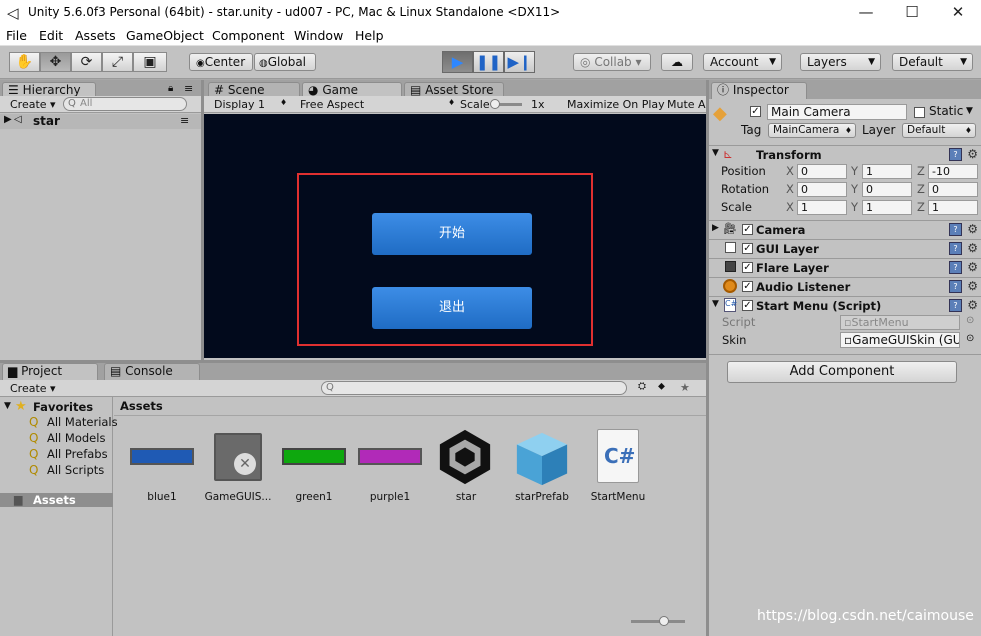 This screenshot has width=981, height=636. I want to click on hand-tool-icon: ✋, so click(24, 62).